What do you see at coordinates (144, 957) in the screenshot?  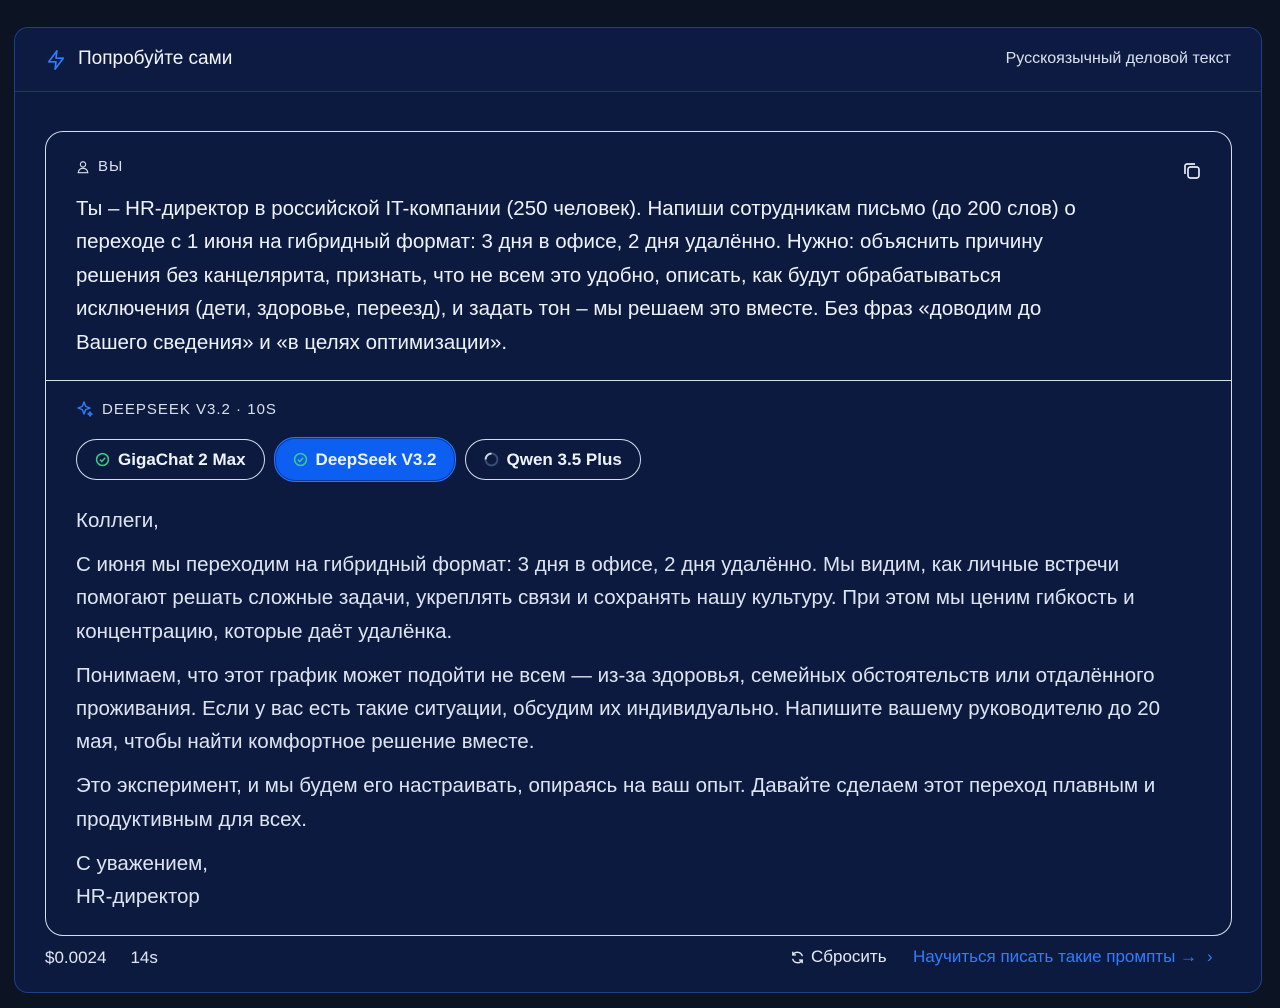 I see `time-value: 14s` at bounding box center [144, 957].